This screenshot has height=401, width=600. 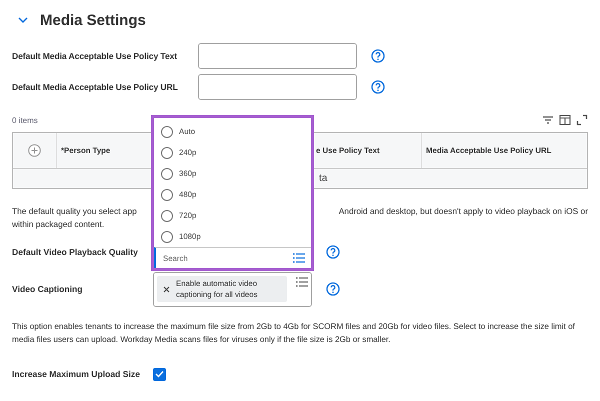 What do you see at coordinates (48, 289) in the screenshot?
I see `field-label: Video Captioning` at bounding box center [48, 289].